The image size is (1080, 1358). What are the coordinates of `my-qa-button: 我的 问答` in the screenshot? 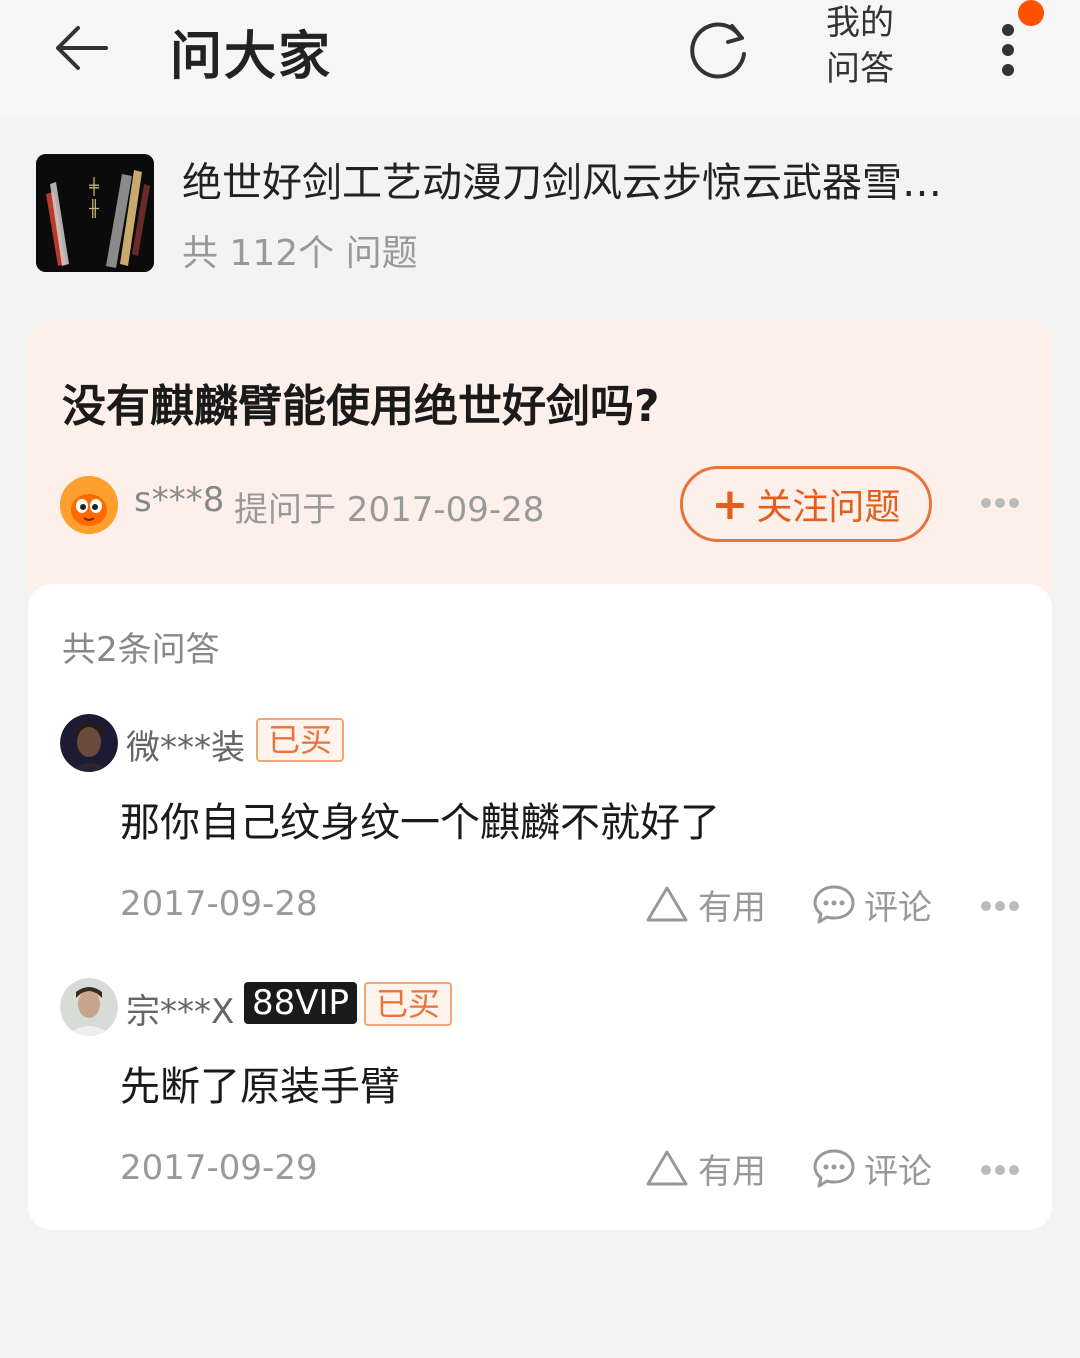 It's located at (866, 46).